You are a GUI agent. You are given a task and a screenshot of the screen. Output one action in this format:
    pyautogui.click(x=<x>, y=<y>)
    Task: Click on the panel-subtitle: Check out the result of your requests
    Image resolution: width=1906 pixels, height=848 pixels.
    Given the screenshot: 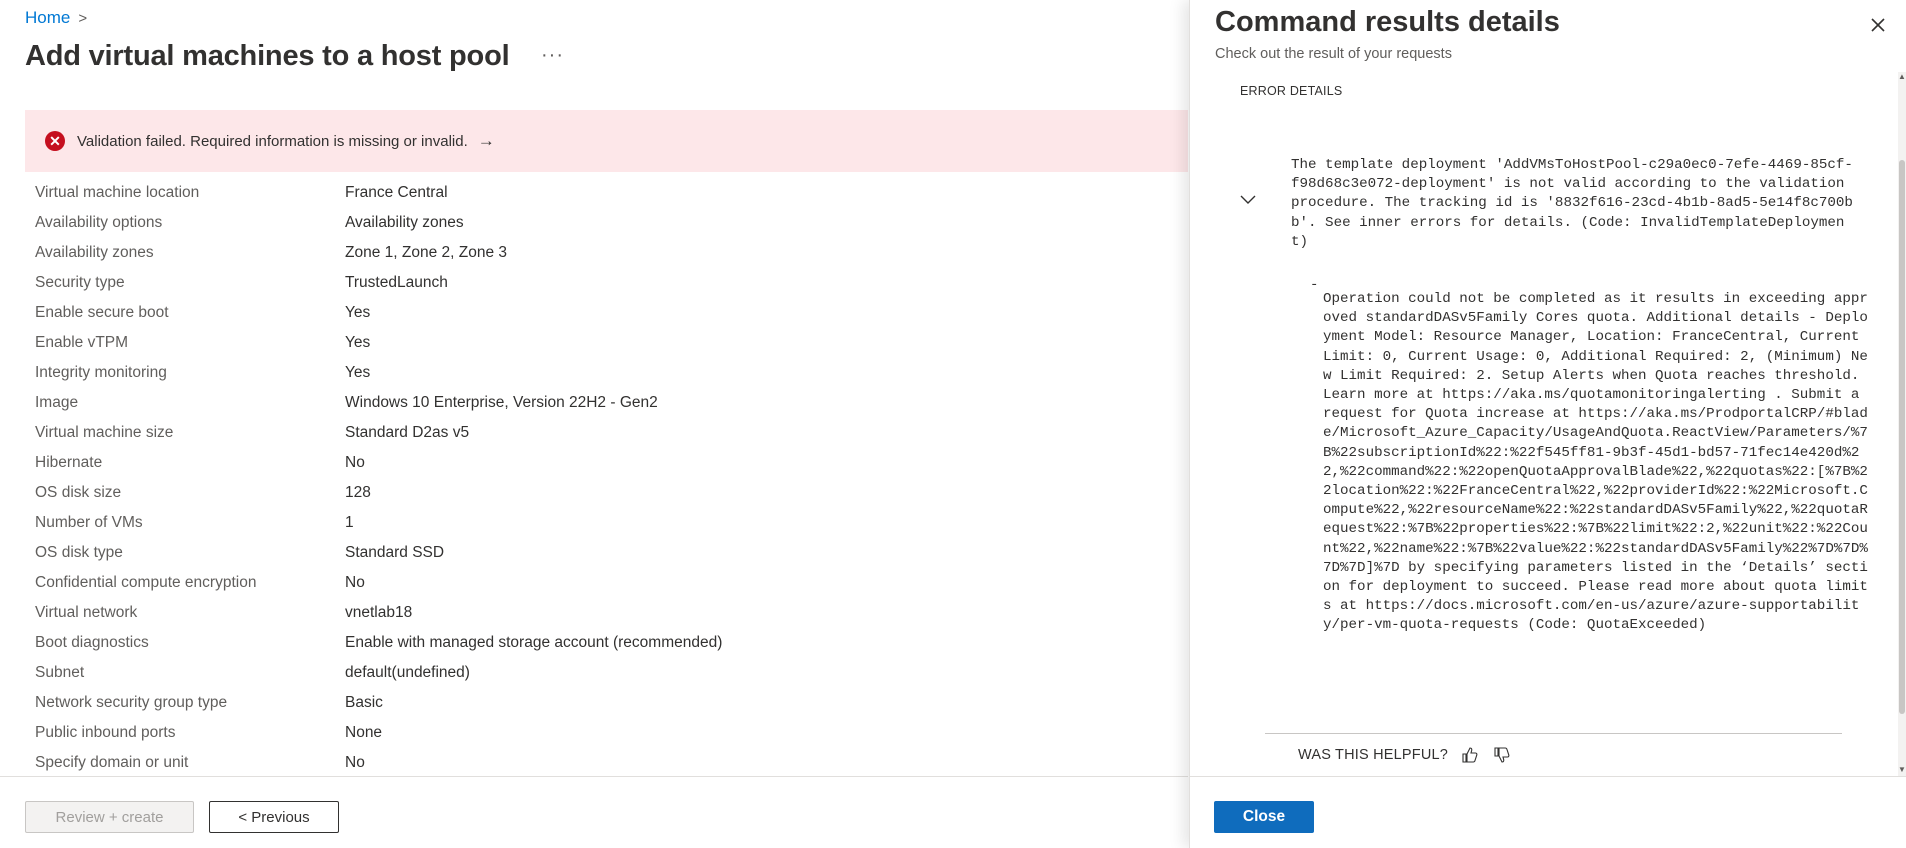 What is the action you would take?
    pyautogui.click(x=1333, y=54)
    